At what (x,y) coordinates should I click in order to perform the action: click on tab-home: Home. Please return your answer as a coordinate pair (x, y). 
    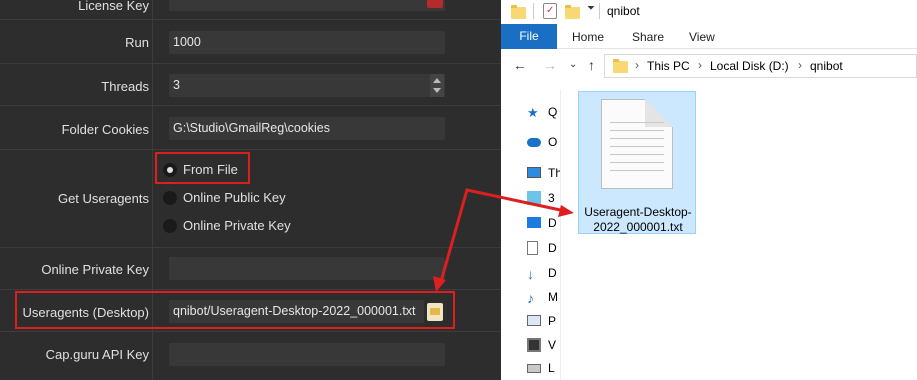
    Looking at the image, I should click on (588, 37).